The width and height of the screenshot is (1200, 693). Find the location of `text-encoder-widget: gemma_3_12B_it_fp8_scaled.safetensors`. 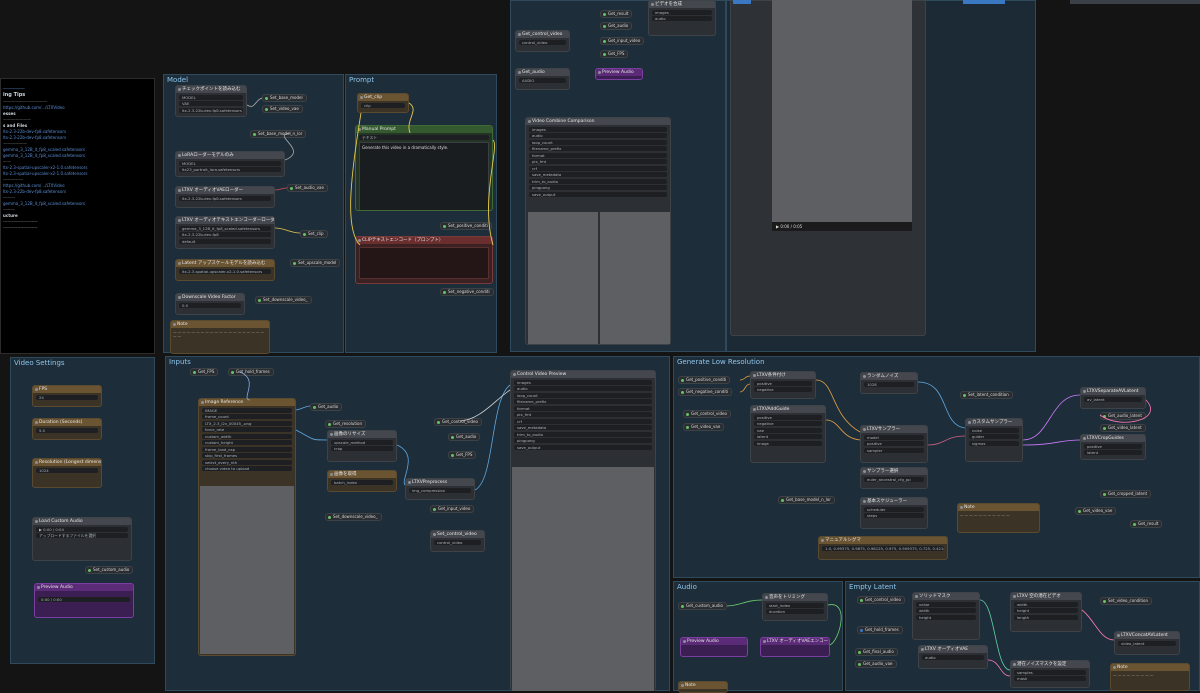

text-encoder-widget: gemma_3_12B_it_fp8_scaled.safetensors is located at coordinates (225, 228).